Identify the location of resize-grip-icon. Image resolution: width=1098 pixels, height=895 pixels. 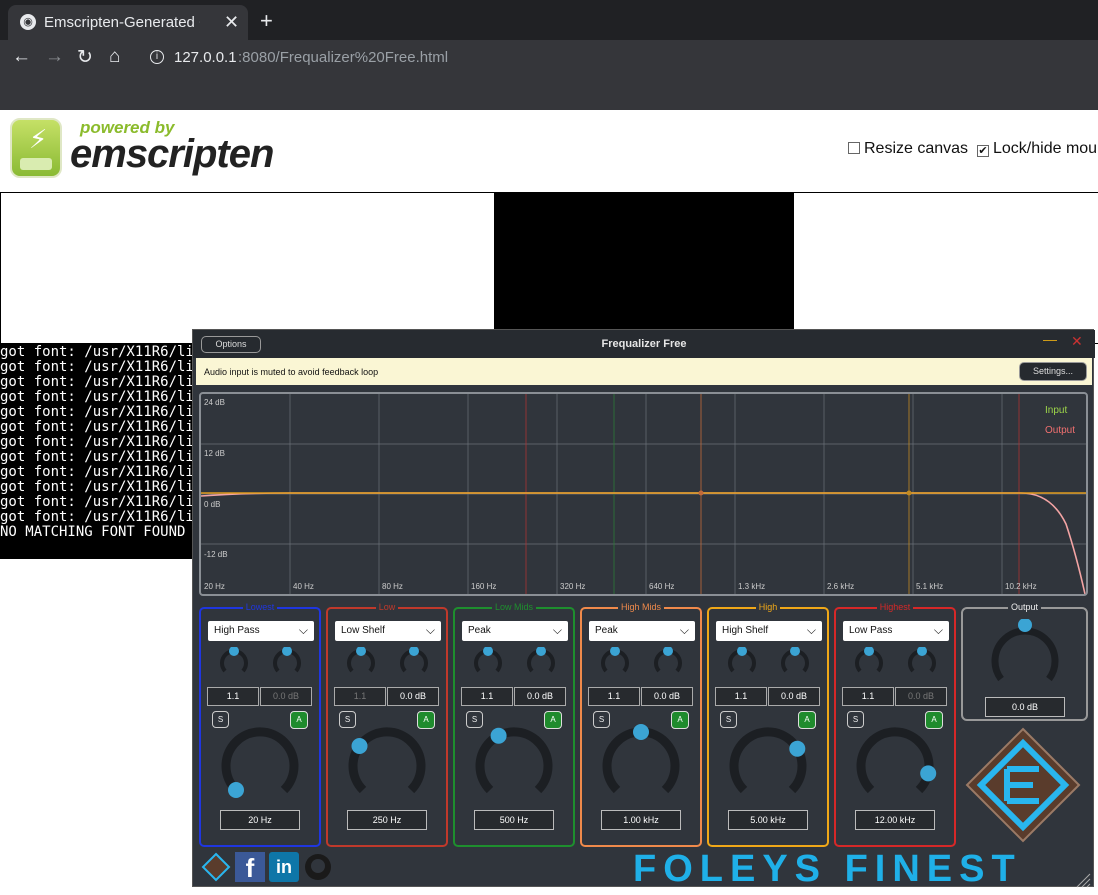
(1082, 879).